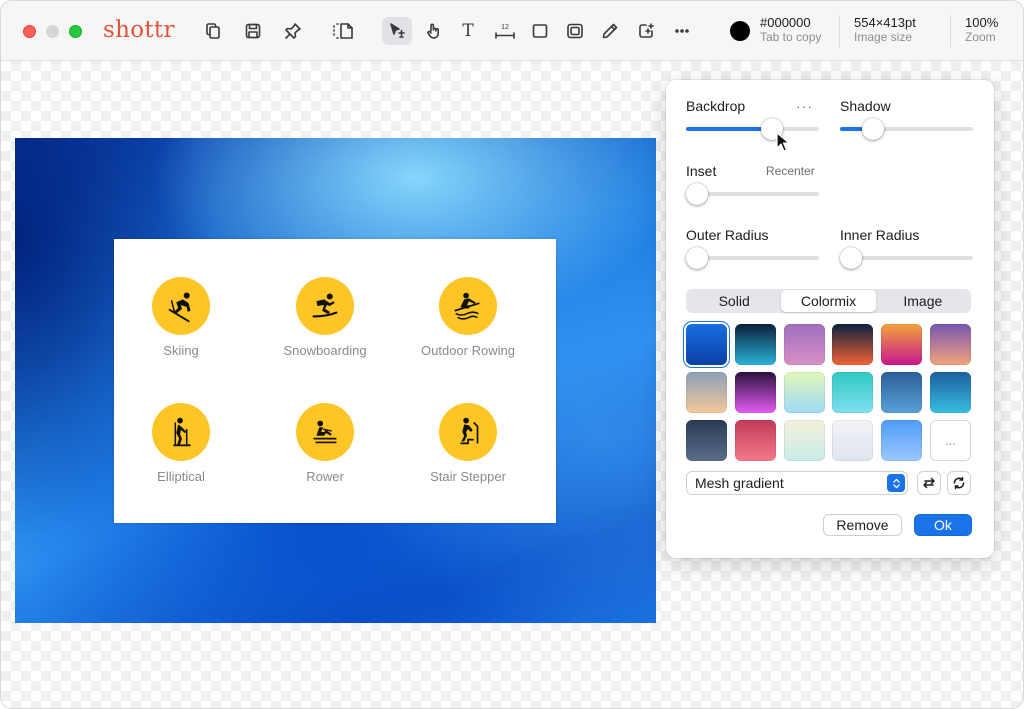 This screenshot has height=709, width=1024. I want to click on text-tool-icon: T, so click(468, 31).